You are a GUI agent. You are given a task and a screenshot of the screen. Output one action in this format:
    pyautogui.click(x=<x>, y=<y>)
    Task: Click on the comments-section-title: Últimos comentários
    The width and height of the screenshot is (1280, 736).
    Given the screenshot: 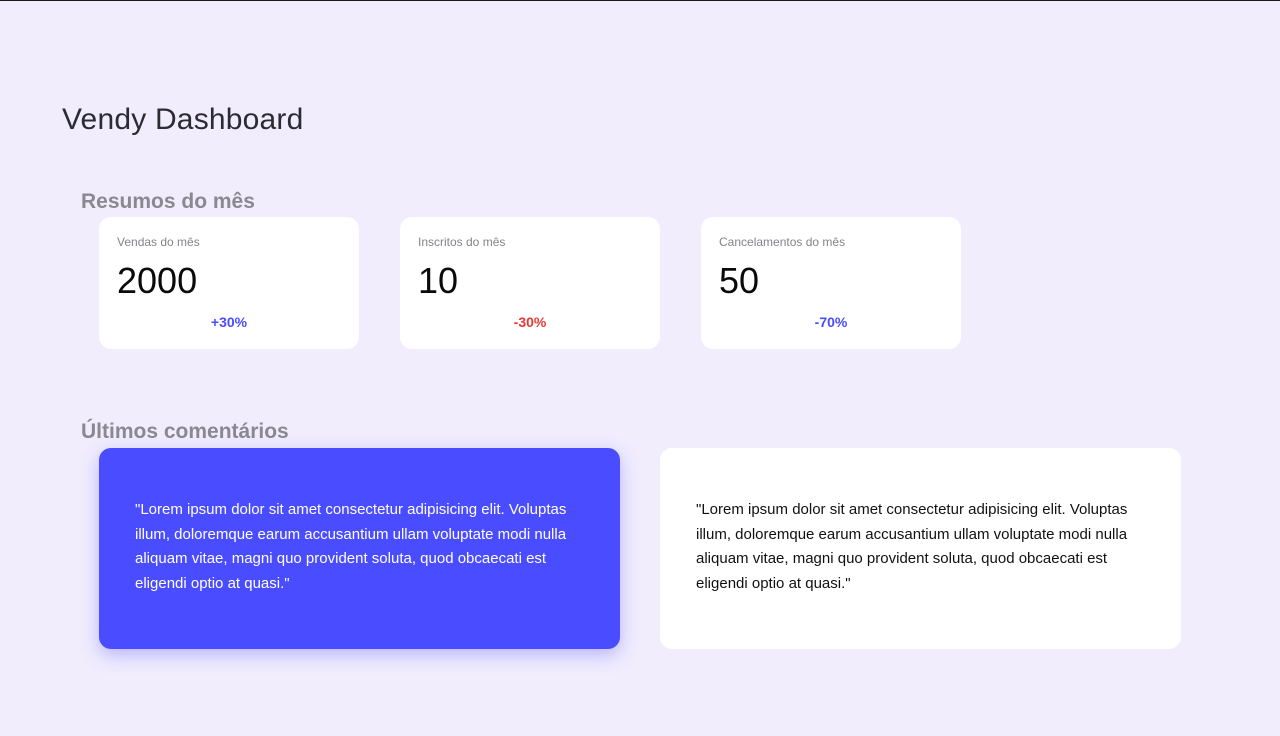 What is the action you would take?
    pyautogui.click(x=185, y=432)
    